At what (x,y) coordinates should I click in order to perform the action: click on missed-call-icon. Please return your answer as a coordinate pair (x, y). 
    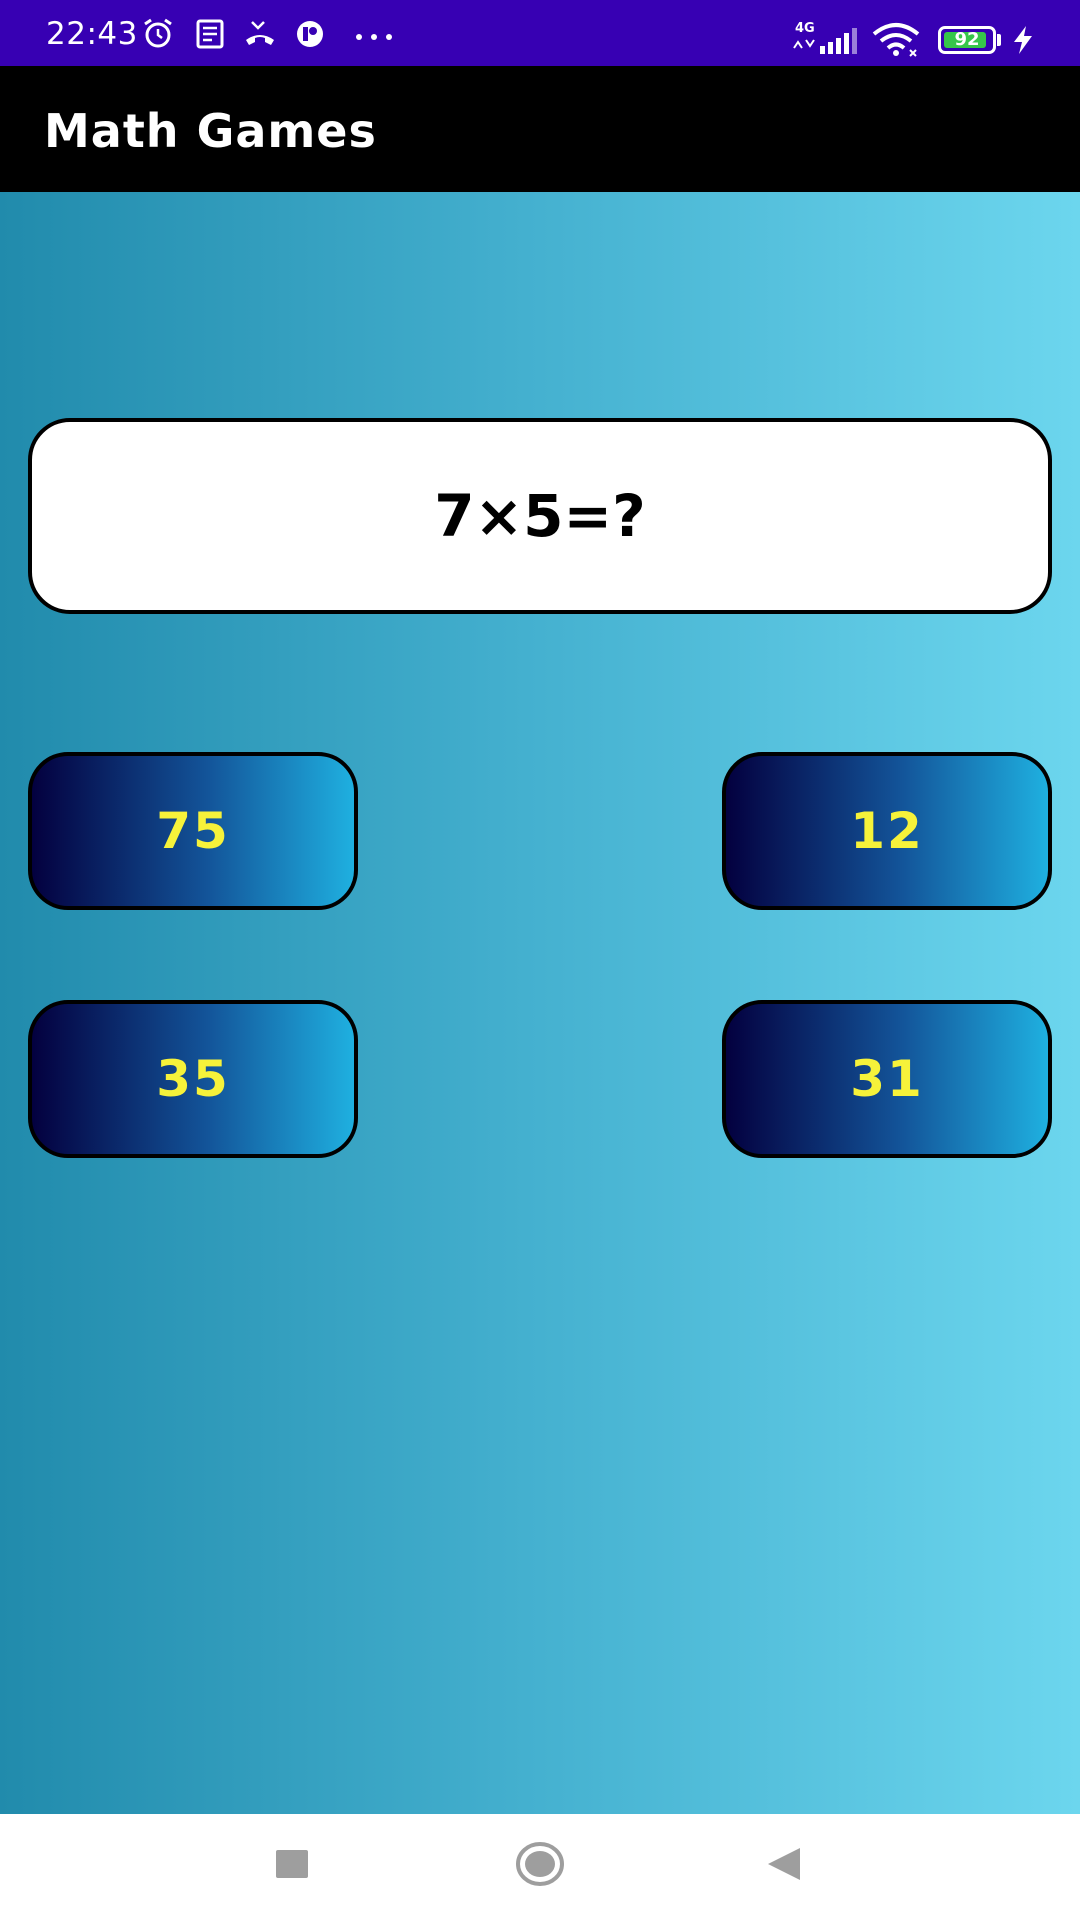
    Looking at the image, I should click on (260, 34).